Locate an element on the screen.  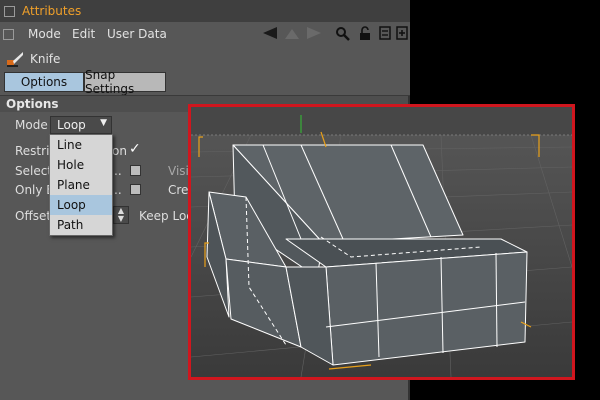
mode-dropdown-menu: Line Hole Plane Loop Path is located at coordinates (81, 185).